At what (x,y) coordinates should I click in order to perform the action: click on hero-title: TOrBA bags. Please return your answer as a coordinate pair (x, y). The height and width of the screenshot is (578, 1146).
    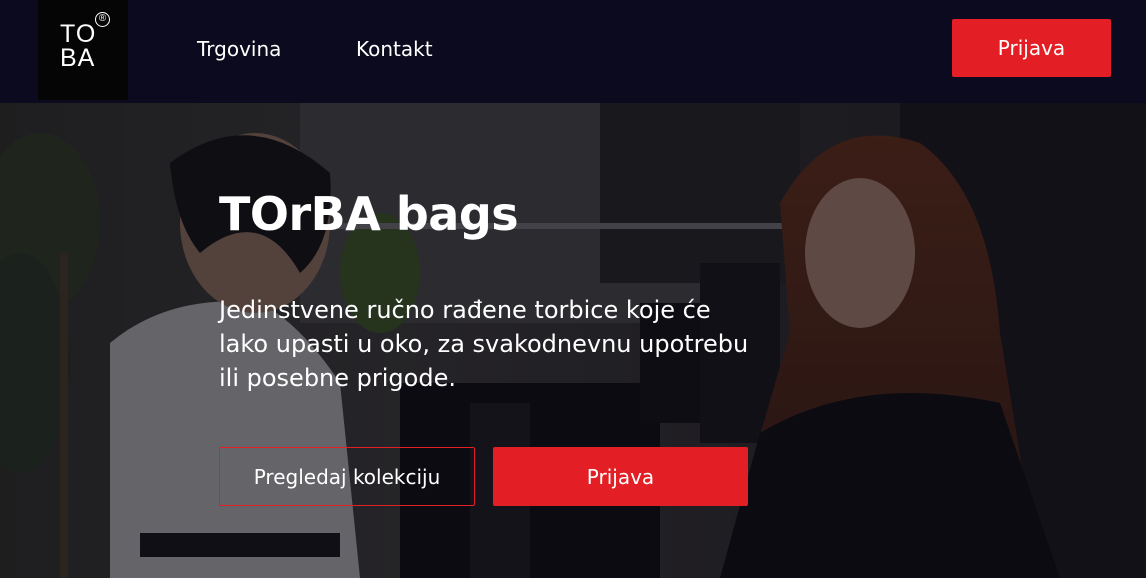
    Looking at the image, I should click on (369, 214).